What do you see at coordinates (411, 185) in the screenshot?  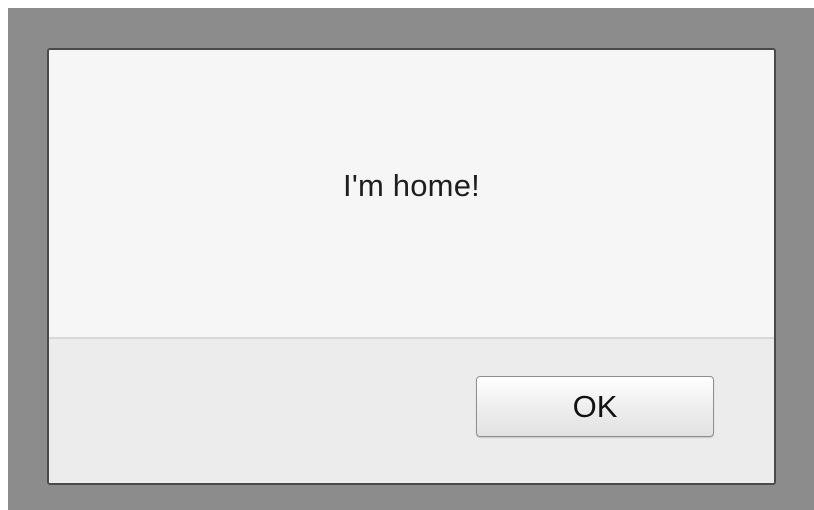 I see `alert-message: I'm home!` at bounding box center [411, 185].